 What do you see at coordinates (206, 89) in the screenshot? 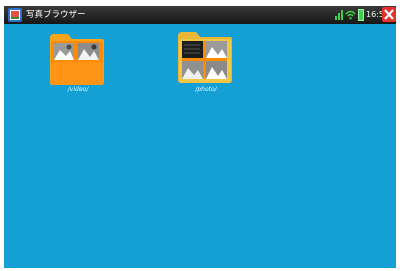
I see `folder-photo-label: /photo/` at bounding box center [206, 89].